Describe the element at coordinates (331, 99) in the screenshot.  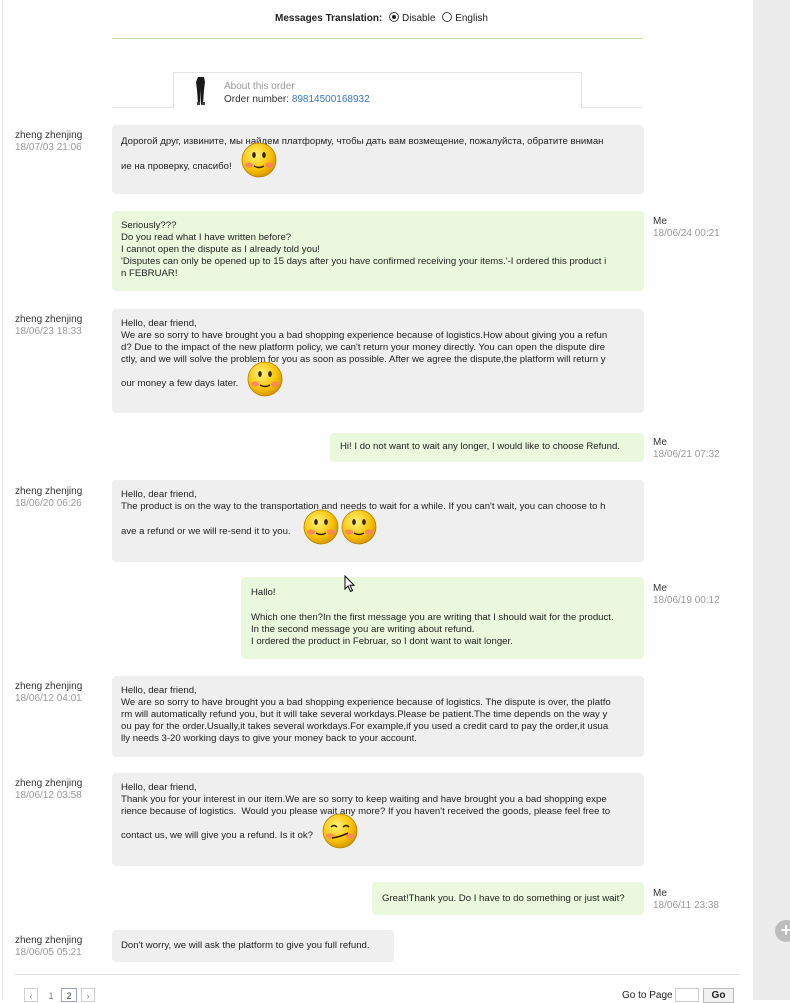
I see `order-number-link: 89814500168932` at that location.